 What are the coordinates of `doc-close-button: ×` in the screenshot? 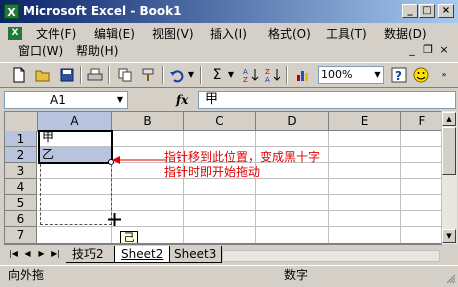 It's located at (444, 50).